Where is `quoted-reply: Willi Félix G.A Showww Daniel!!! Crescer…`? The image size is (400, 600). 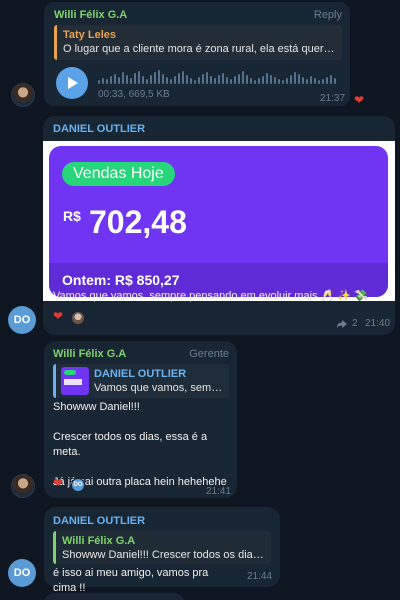 quoted-reply: Willi Félix G.A Showww Daniel!!! Crescer… is located at coordinates (162, 547).